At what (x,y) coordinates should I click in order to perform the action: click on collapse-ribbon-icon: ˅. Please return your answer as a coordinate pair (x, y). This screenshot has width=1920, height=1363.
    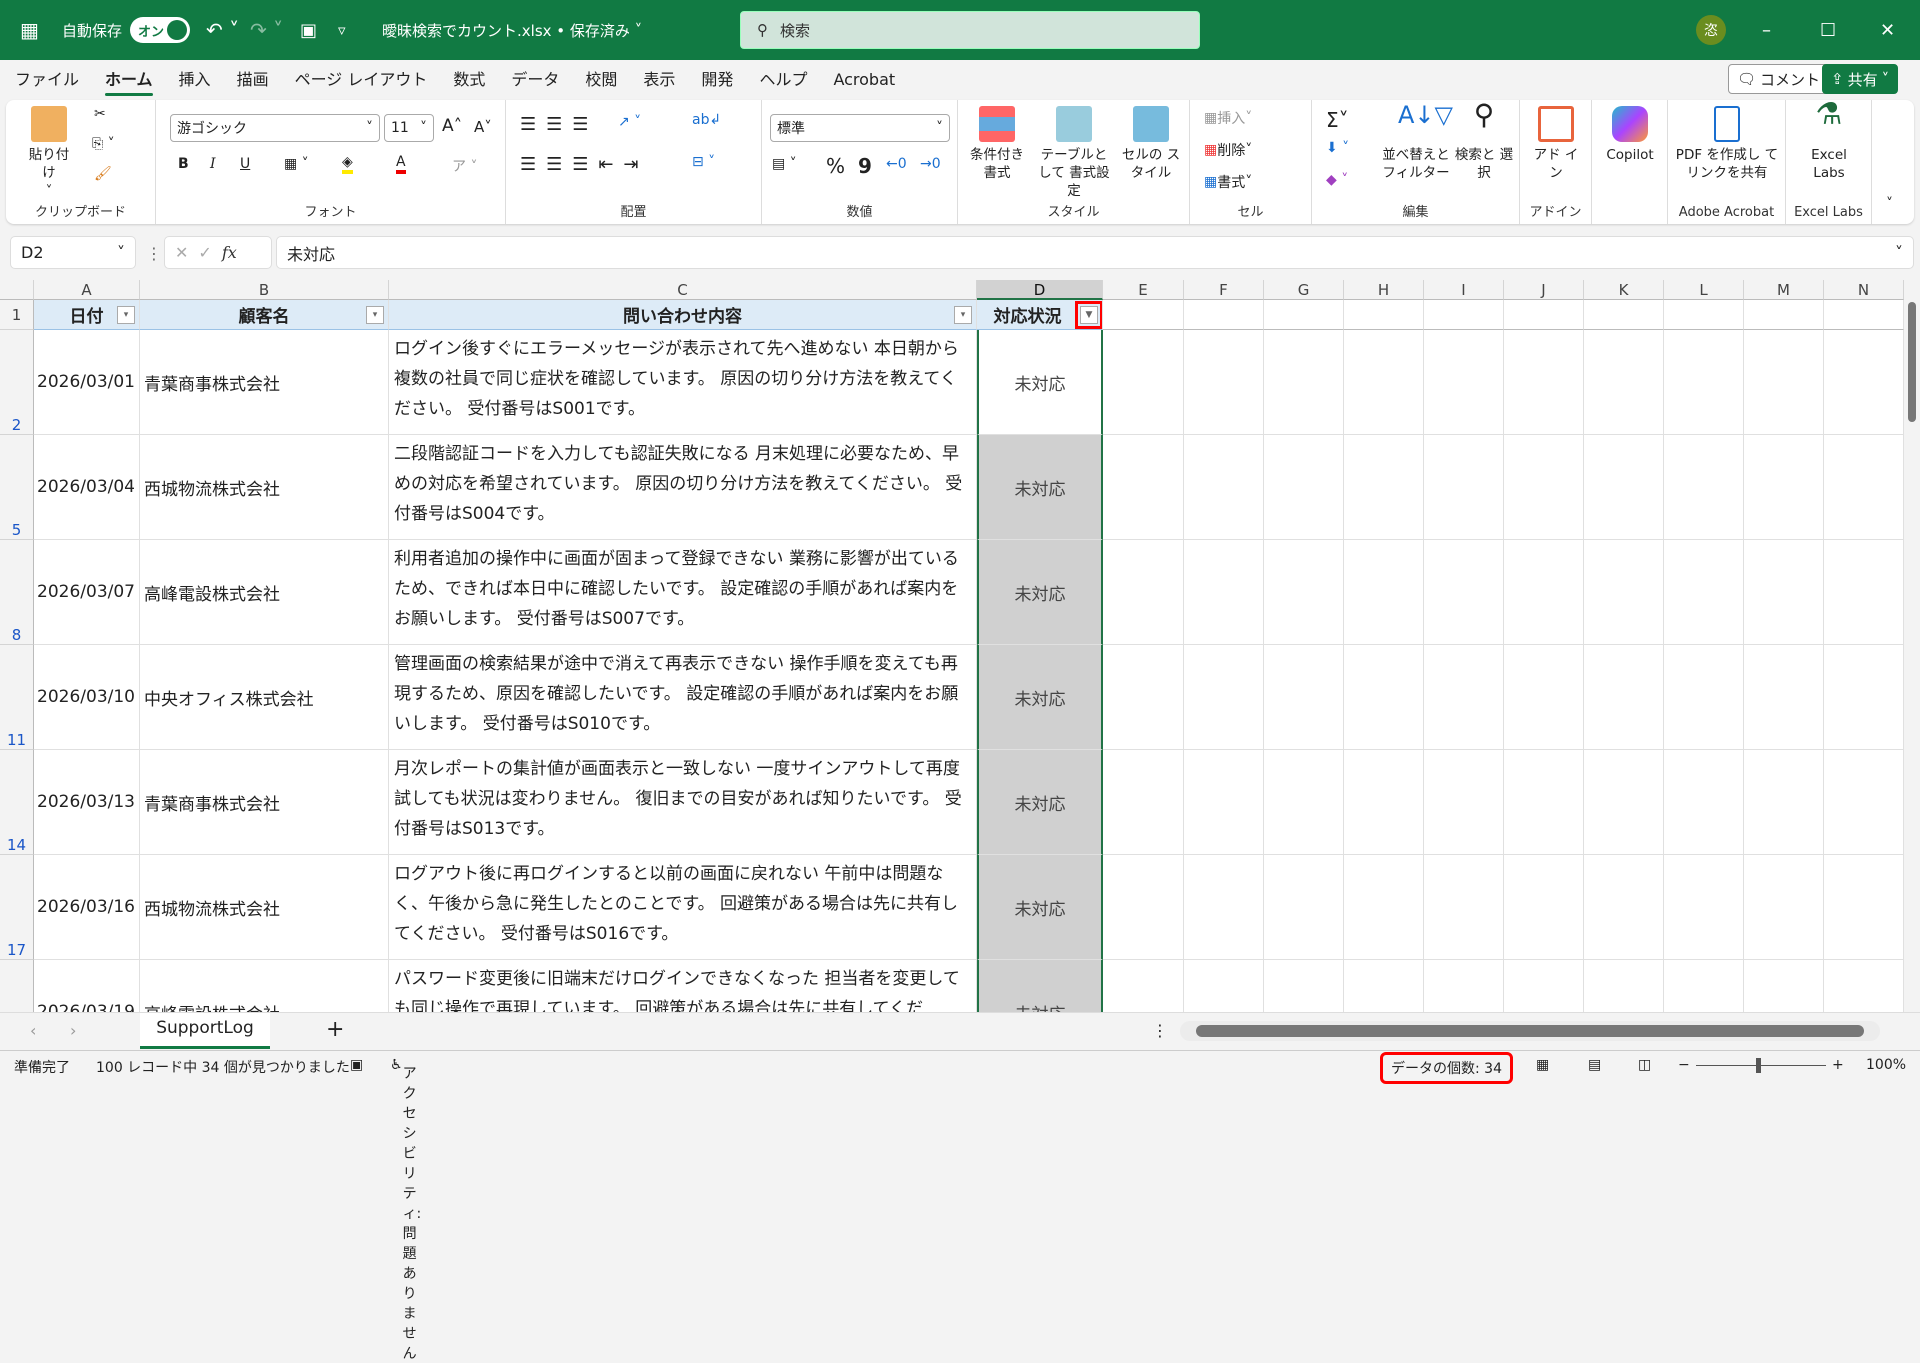
    Looking at the image, I should click on (1889, 204).